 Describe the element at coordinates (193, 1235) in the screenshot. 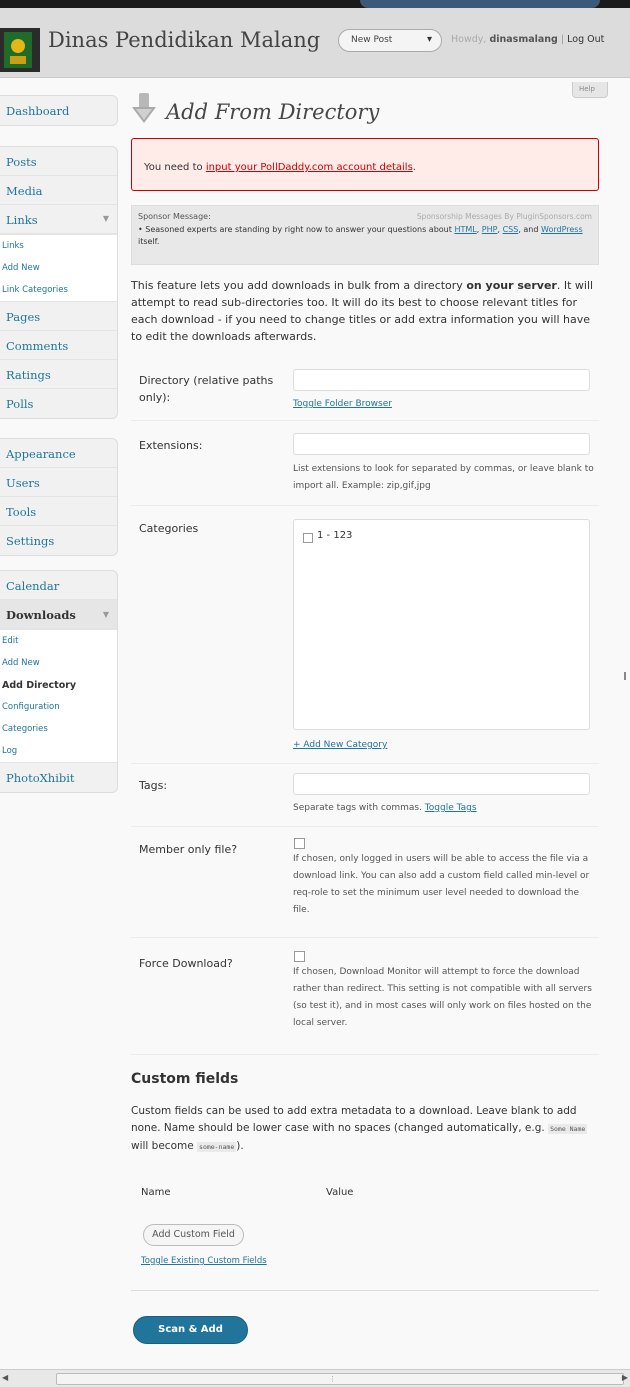

I see `add-custom-field-button: Add Custom Field` at that location.